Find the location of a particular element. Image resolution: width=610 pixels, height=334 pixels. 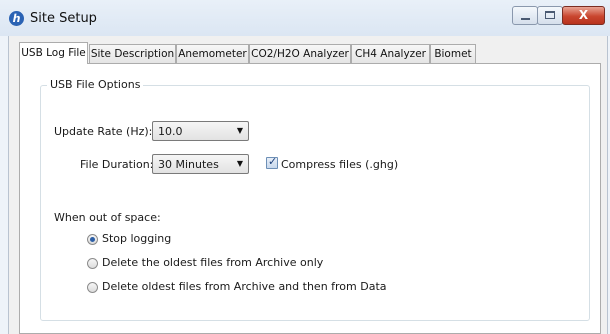

radio-dot-icon is located at coordinates (92, 239).